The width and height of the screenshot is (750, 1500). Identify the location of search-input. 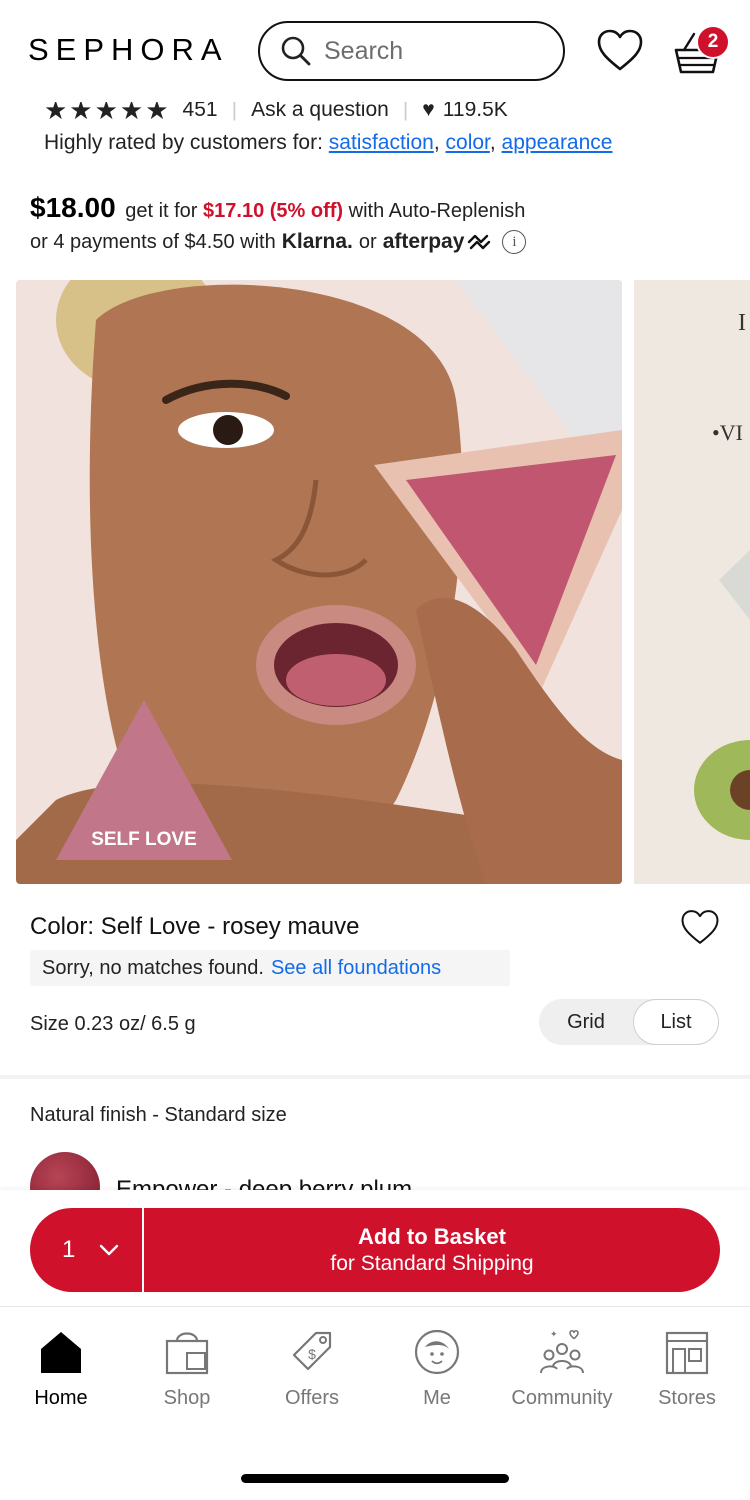
(434, 51).